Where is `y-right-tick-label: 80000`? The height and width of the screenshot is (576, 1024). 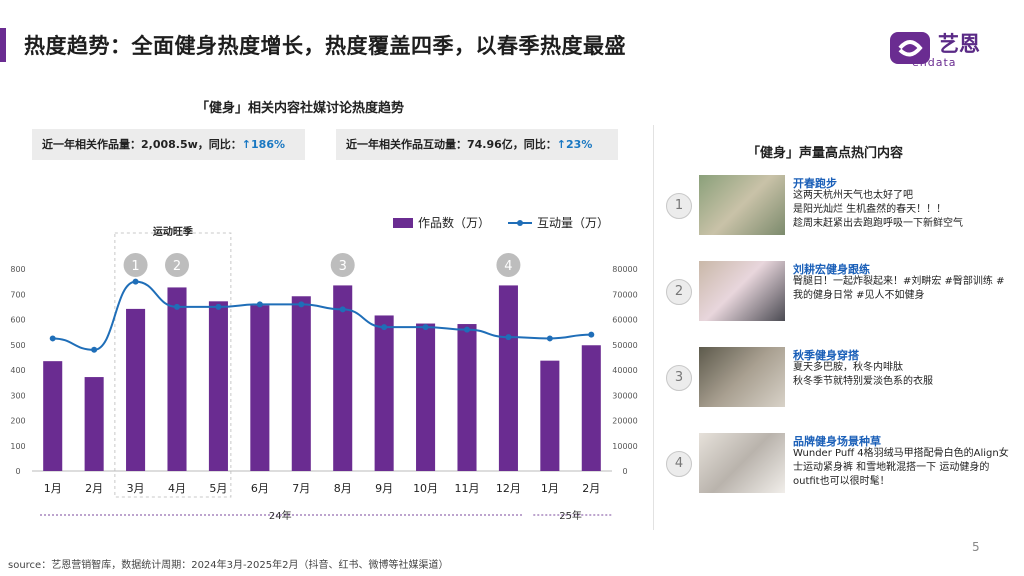
y-right-tick-label: 80000 is located at coordinates (624, 269).